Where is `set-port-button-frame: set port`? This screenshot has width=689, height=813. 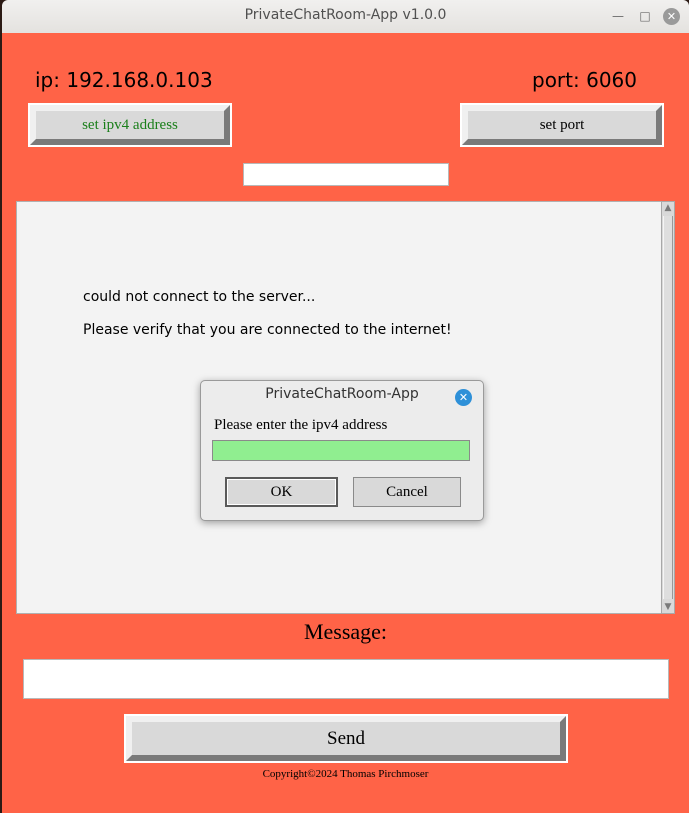 set-port-button-frame: set port is located at coordinates (562, 125).